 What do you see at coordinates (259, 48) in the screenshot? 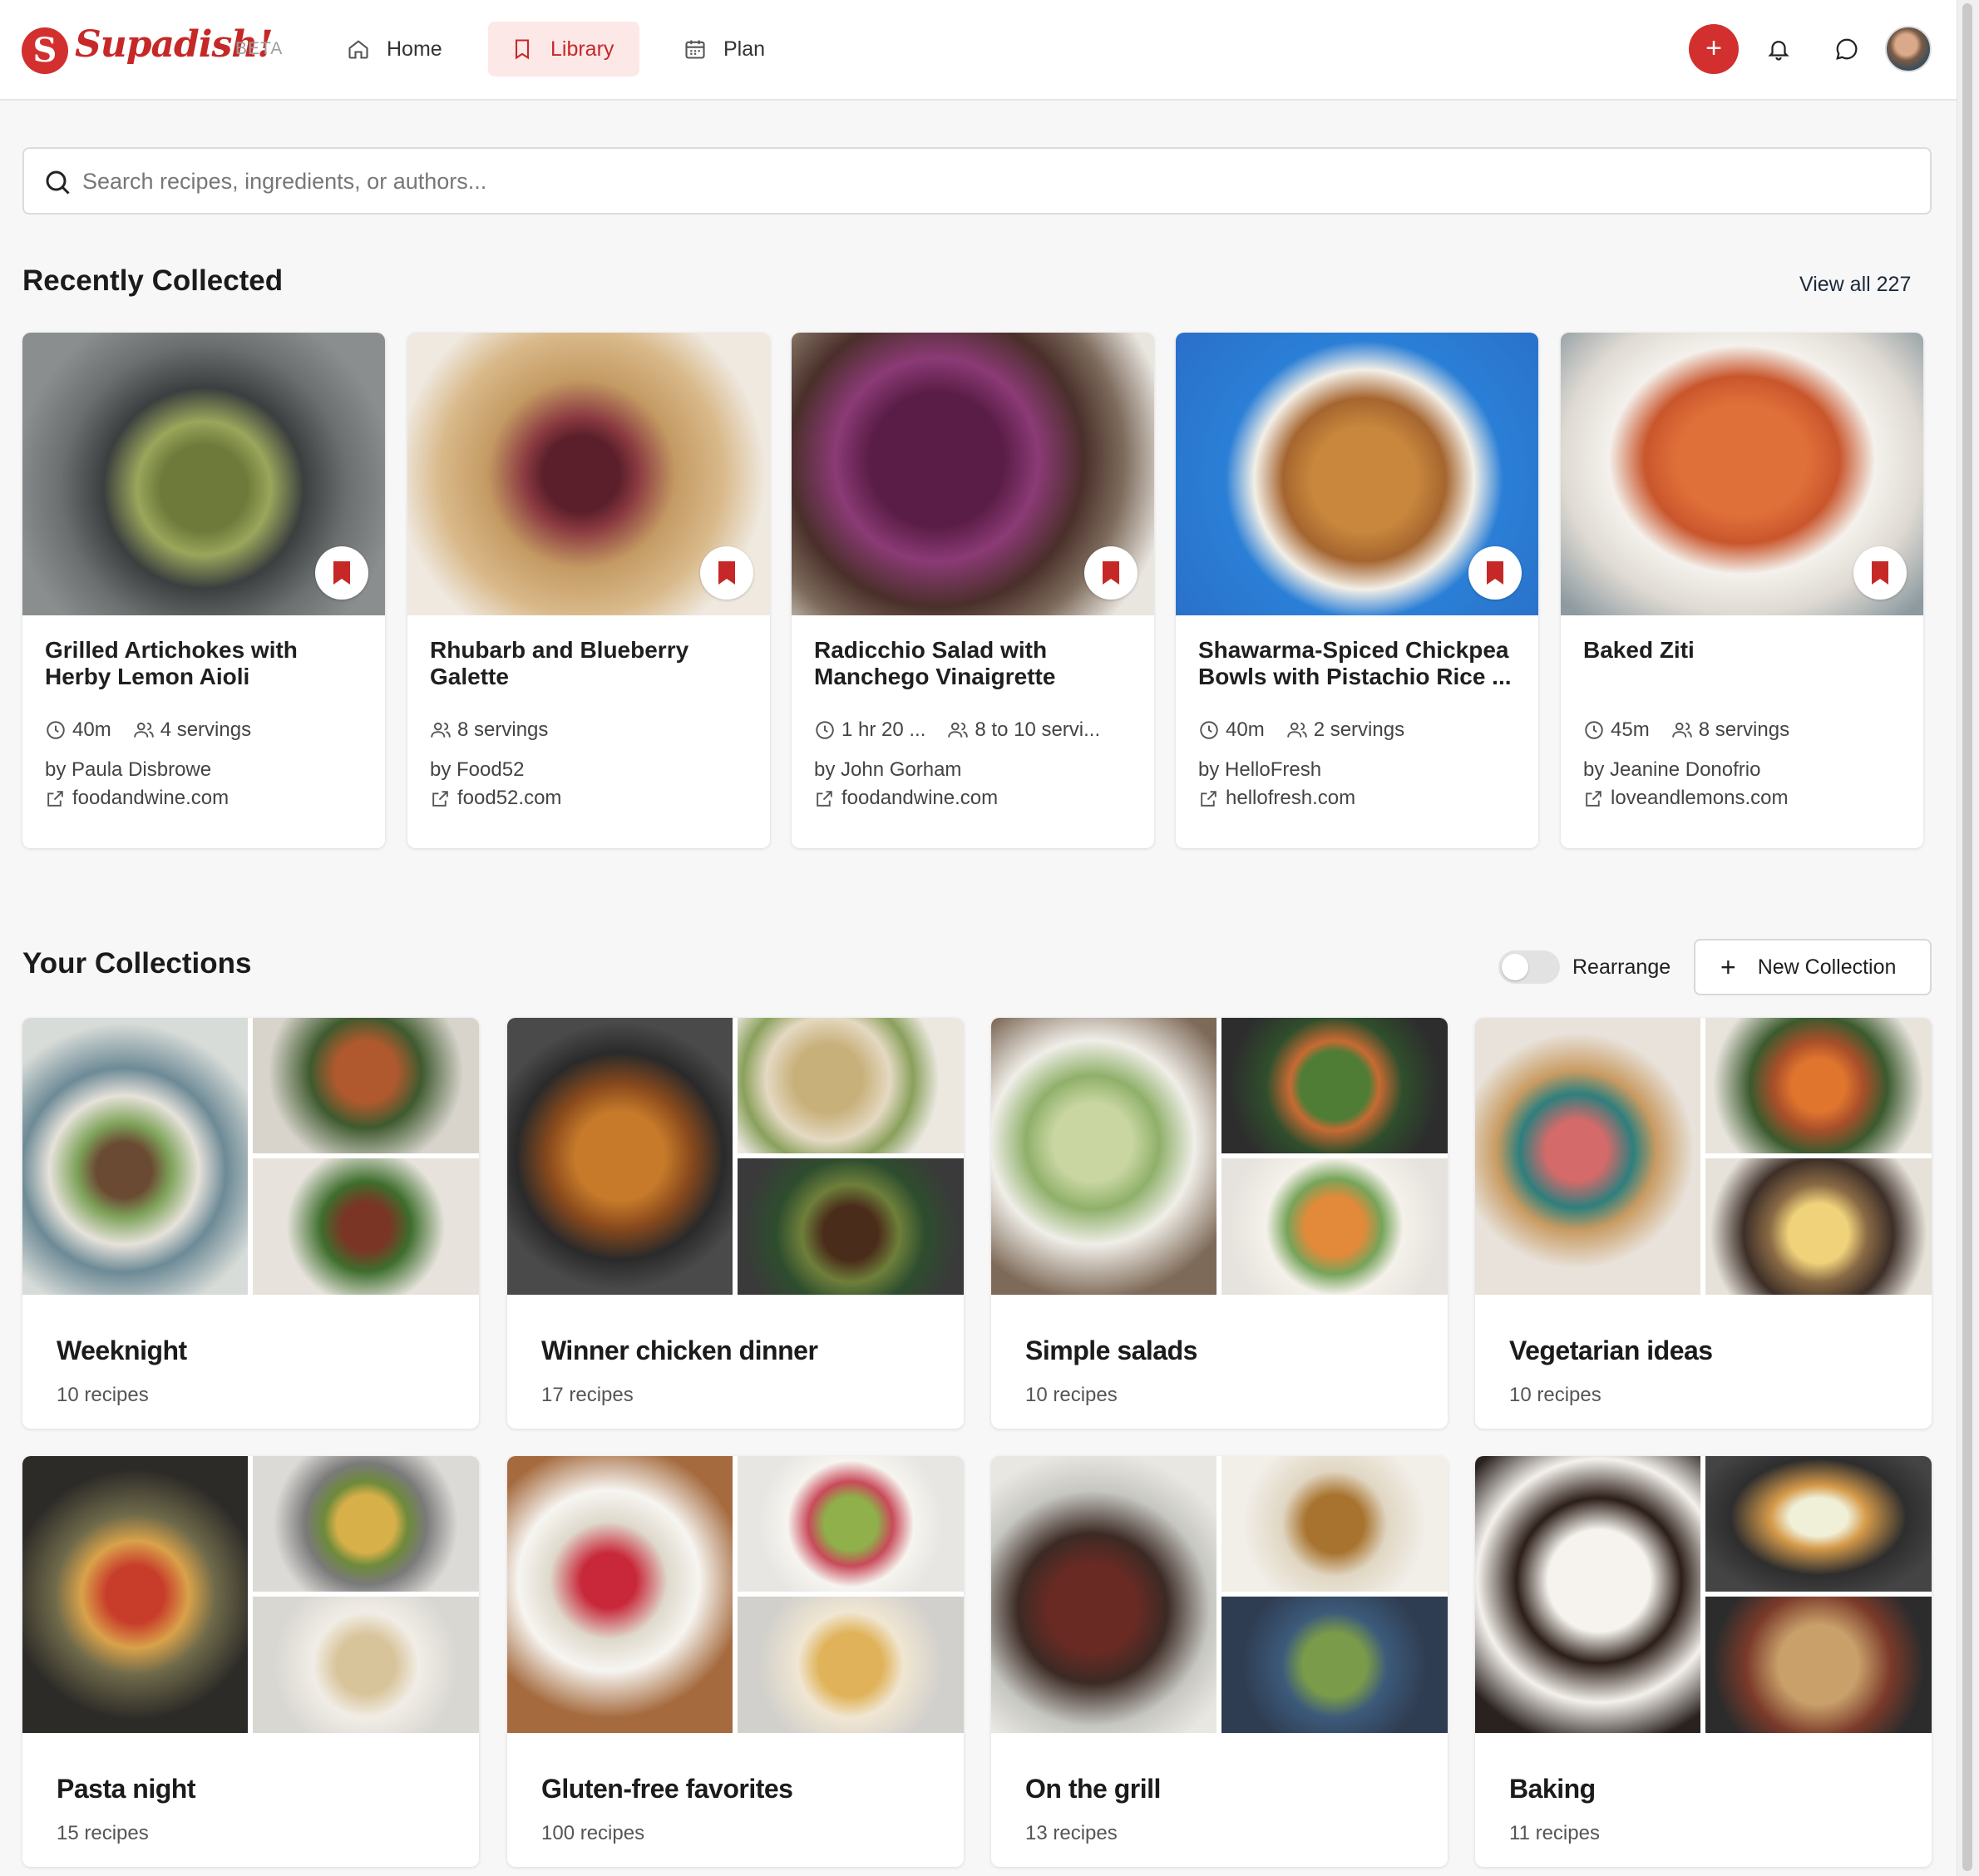
I see `beta-badge: BETA` at bounding box center [259, 48].